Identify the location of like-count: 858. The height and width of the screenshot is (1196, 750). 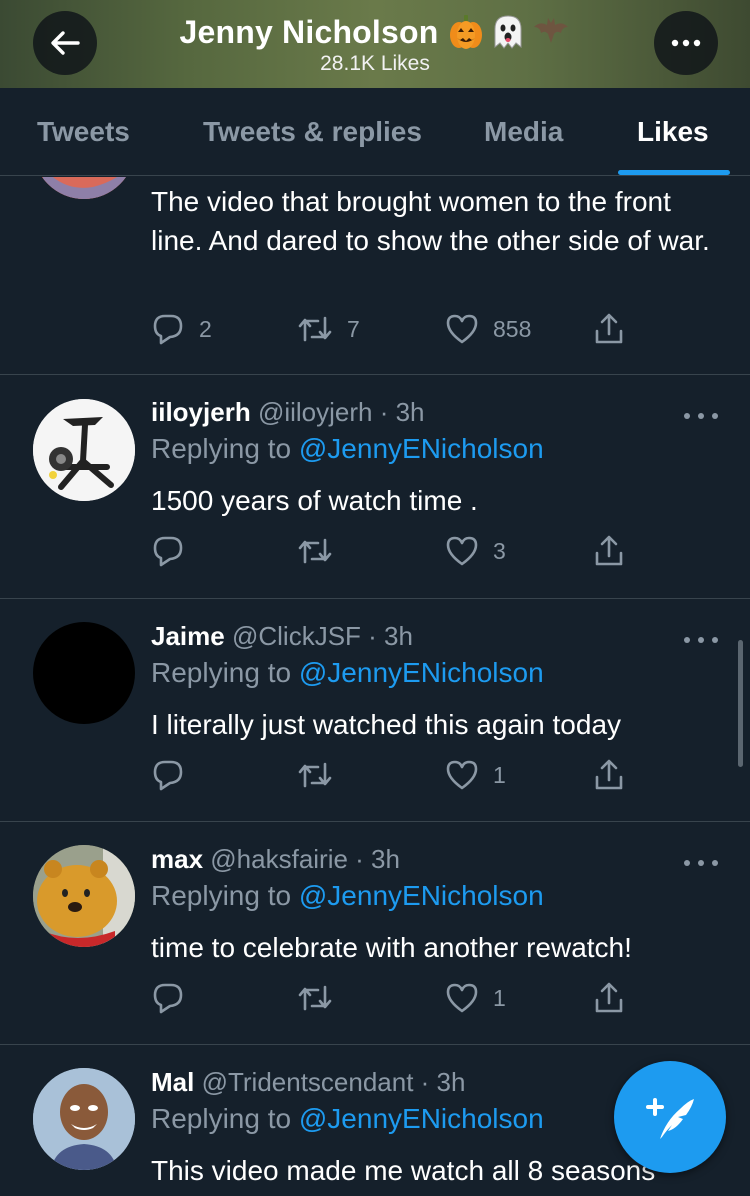
(512, 328).